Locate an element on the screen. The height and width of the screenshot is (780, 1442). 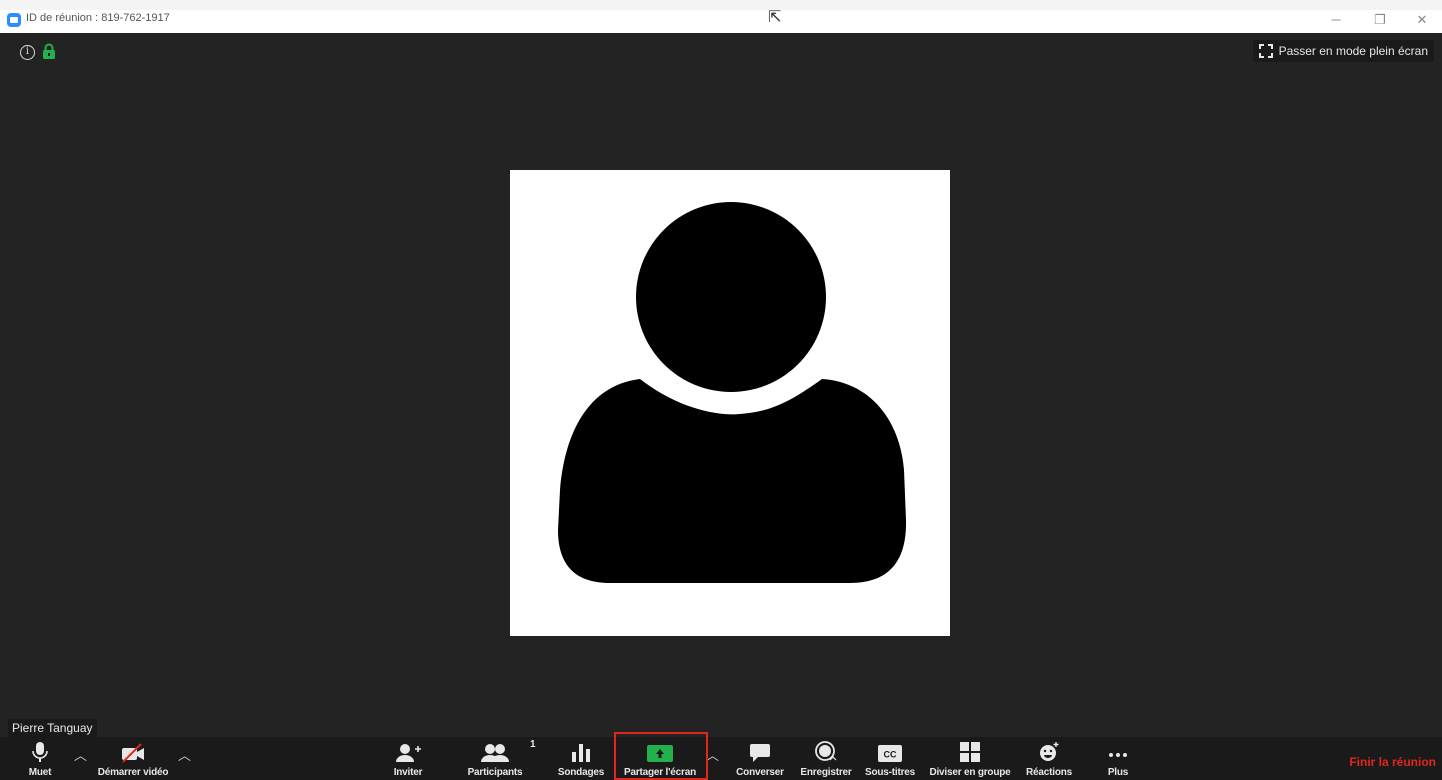
participants-icon is located at coordinates (495, 753).